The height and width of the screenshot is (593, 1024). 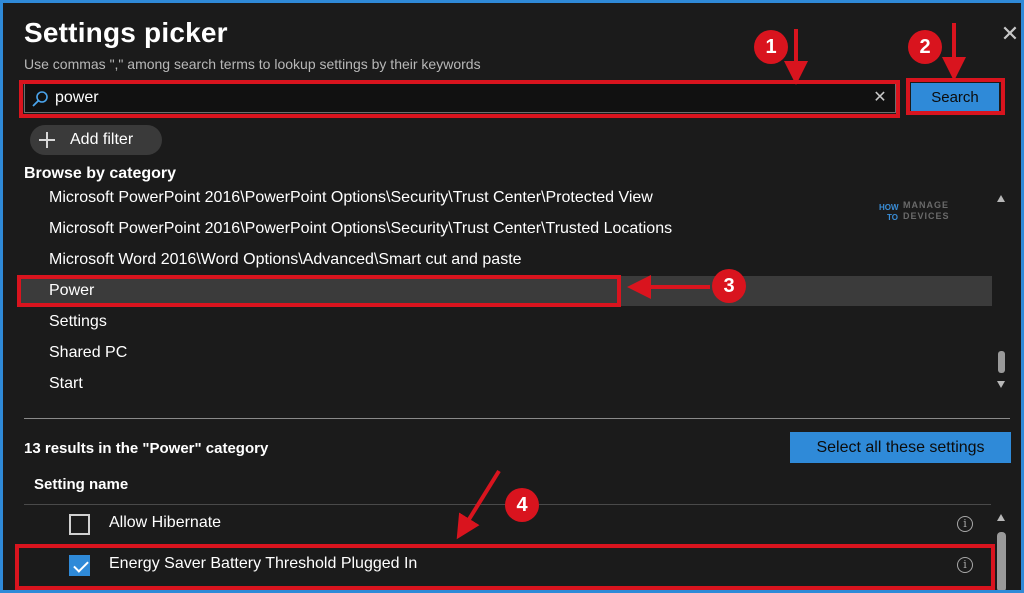 What do you see at coordinates (925, 47) in the screenshot?
I see `annotation-badge-2: 2` at bounding box center [925, 47].